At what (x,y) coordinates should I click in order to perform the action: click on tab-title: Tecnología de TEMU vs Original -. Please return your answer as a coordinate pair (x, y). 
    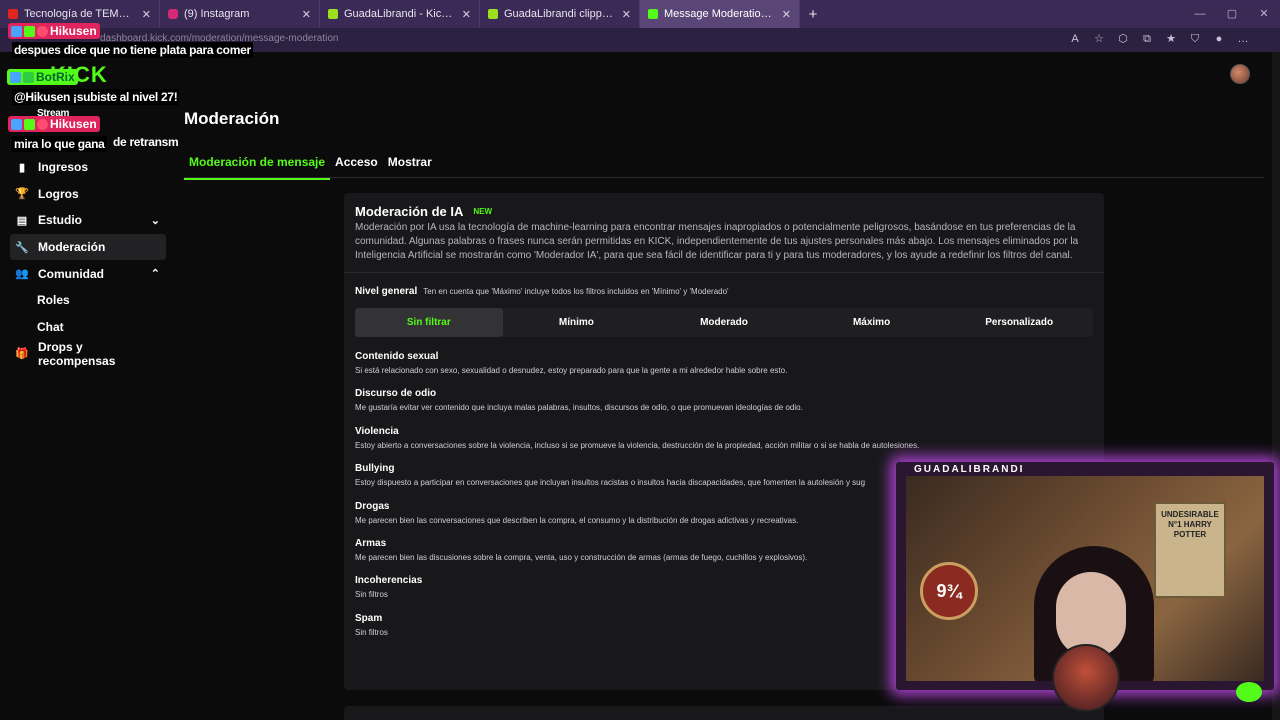
    Looking at the image, I should click on (80, 14).